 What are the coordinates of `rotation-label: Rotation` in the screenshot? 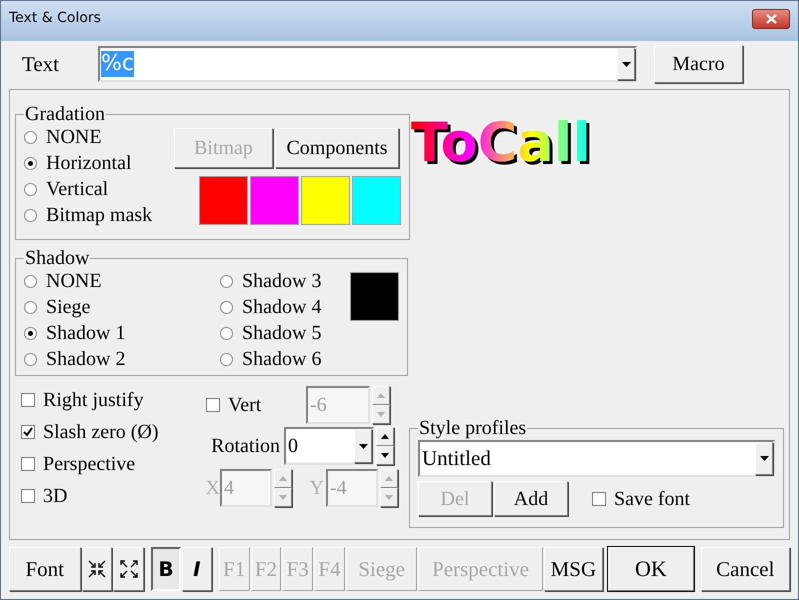 It's located at (245, 446).